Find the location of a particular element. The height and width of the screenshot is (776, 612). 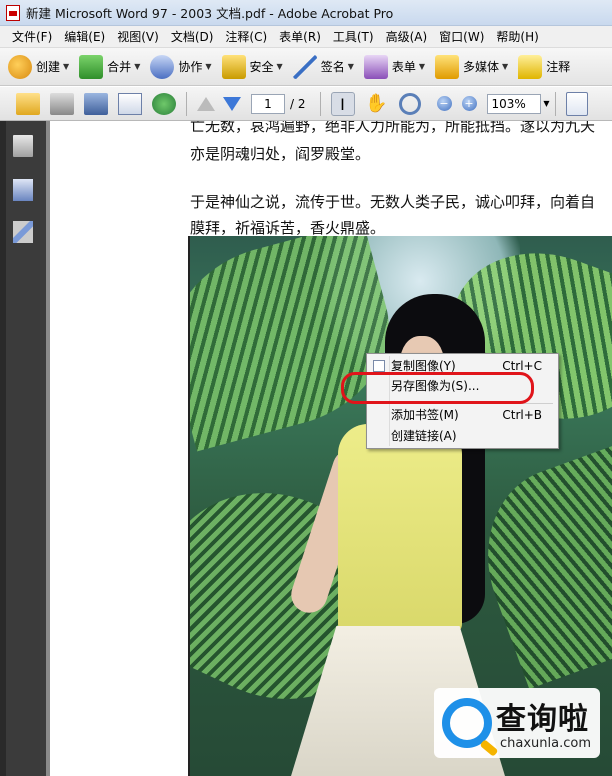

secure-button: 安全 ▼ is located at coordinates (252, 66).